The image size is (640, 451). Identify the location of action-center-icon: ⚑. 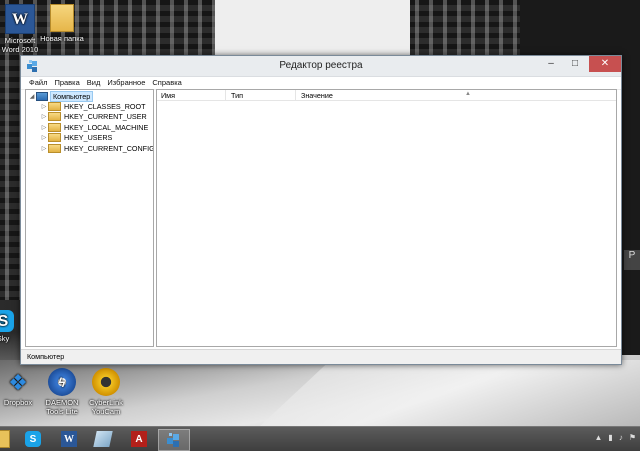
(632, 437).